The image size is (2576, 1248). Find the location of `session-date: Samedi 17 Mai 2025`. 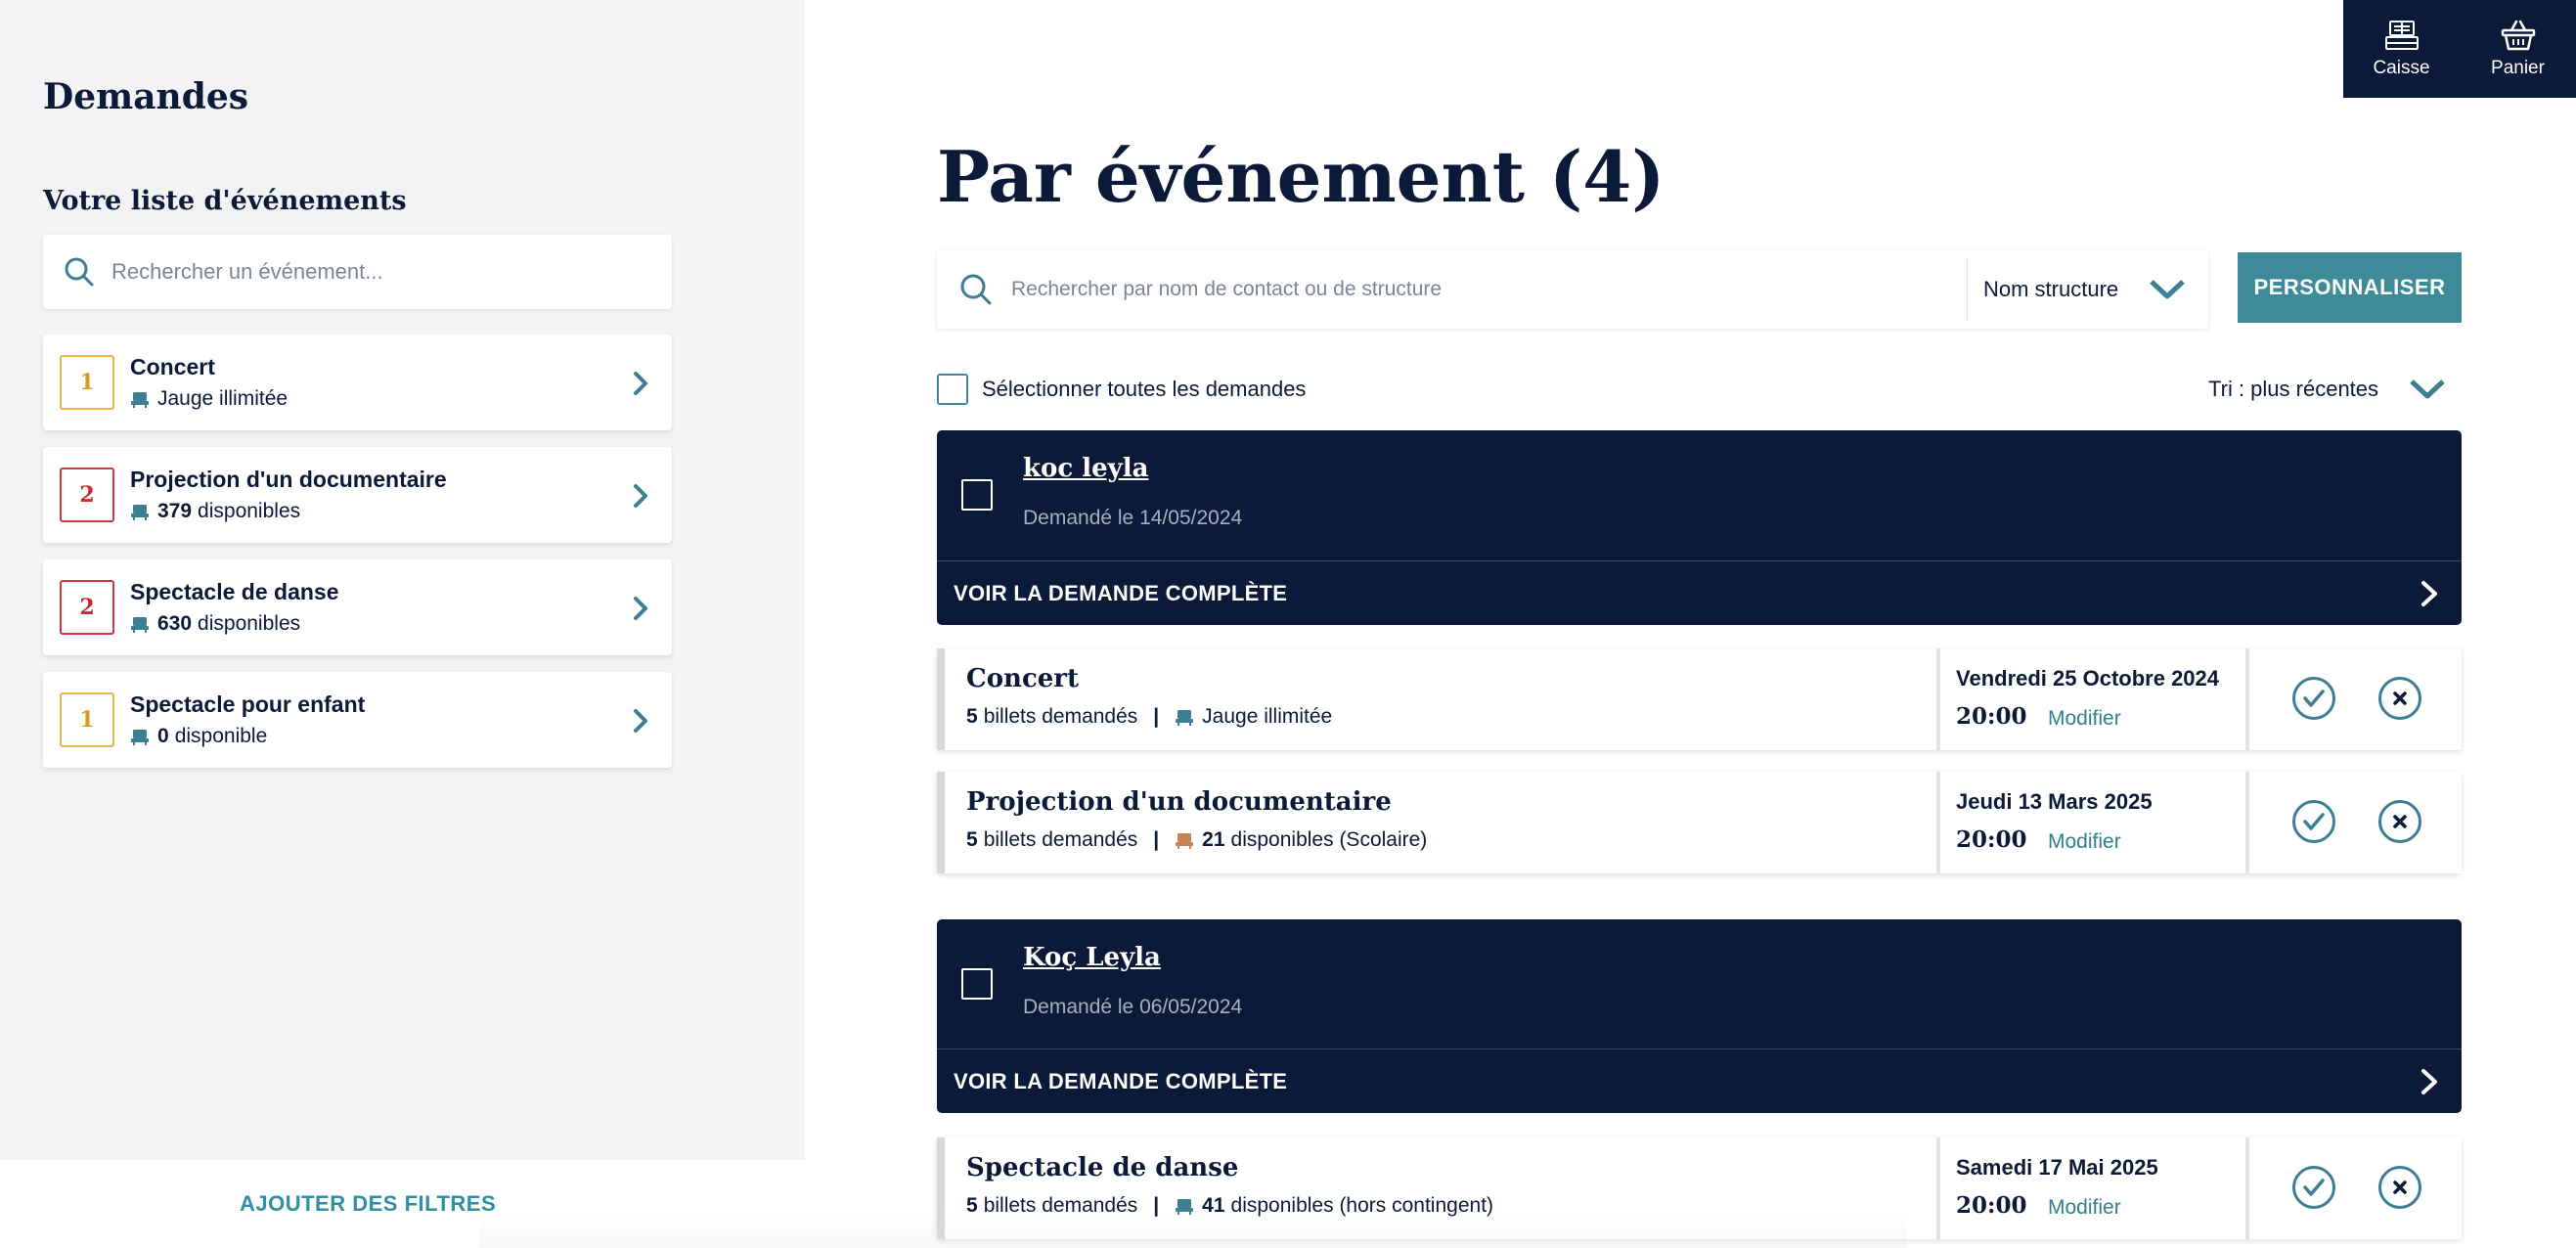

session-date: Samedi 17 Mai 2025 is located at coordinates (2057, 1167).